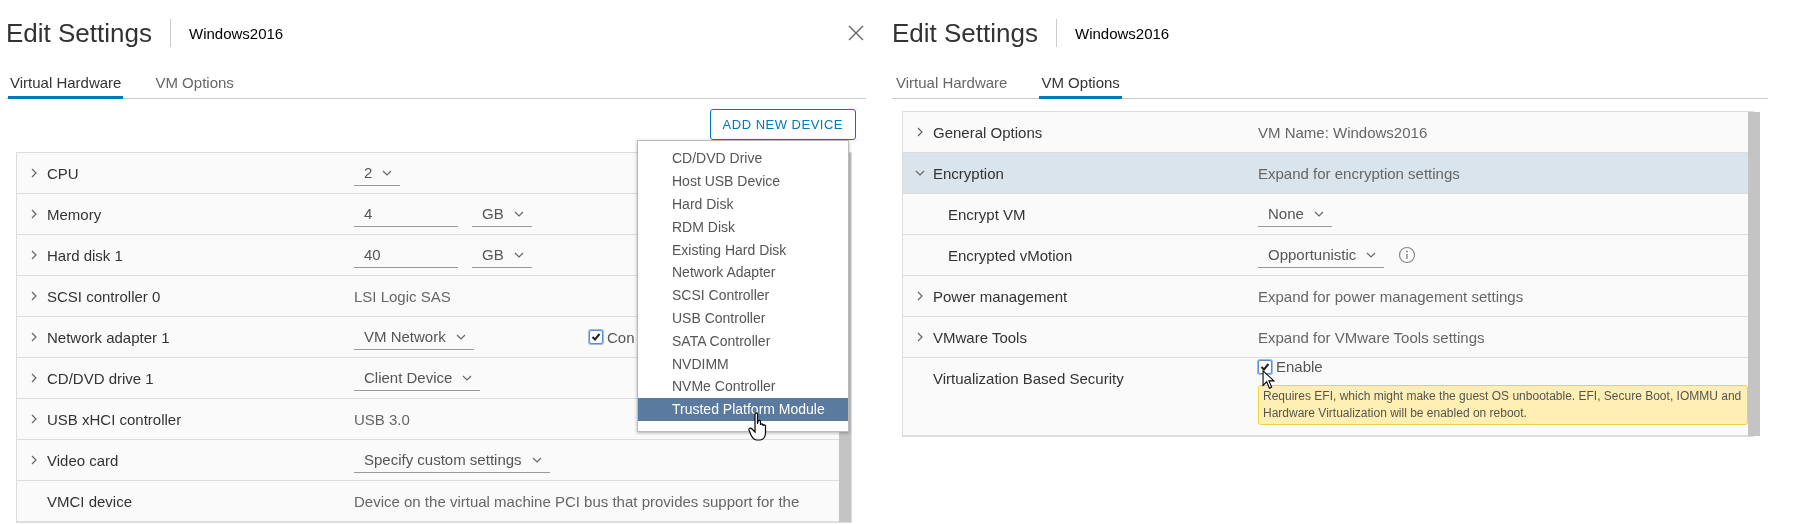 The width and height of the screenshot is (1800, 524). I want to click on menu-item: Trusted Platform Module, so click(743, 409).